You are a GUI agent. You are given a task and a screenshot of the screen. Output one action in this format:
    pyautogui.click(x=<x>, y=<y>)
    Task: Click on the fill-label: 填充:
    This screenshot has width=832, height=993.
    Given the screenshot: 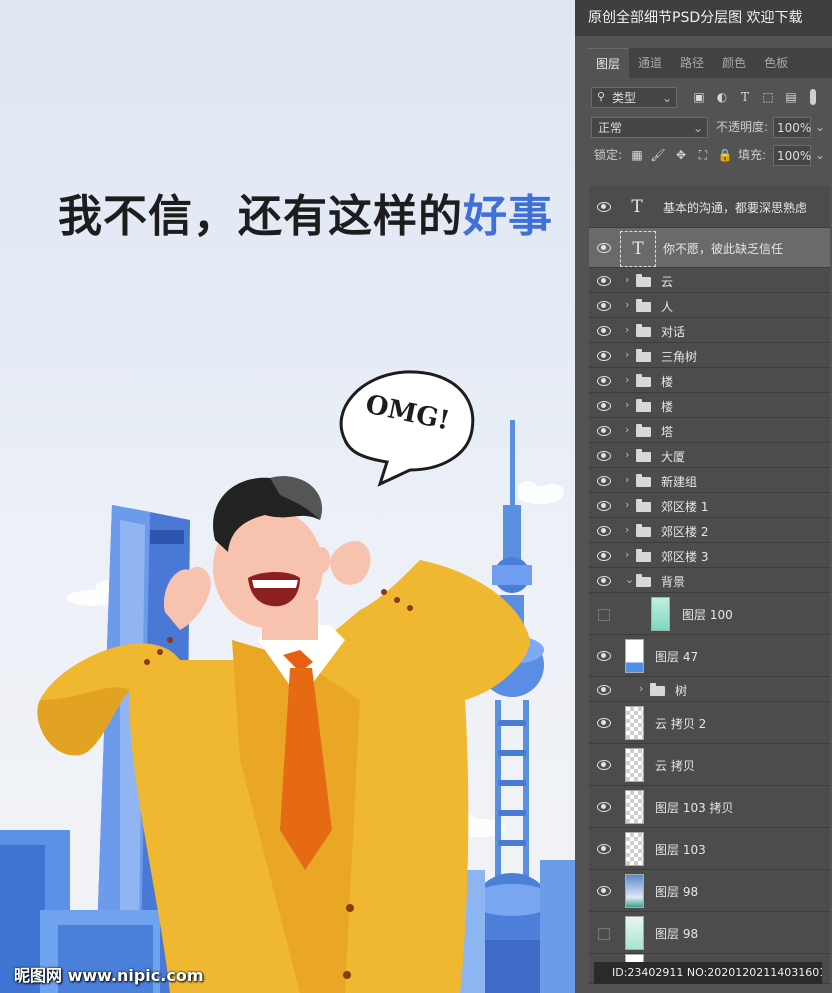 What is the action you would take?
    pyautogui.click(x=752, y=155)
    